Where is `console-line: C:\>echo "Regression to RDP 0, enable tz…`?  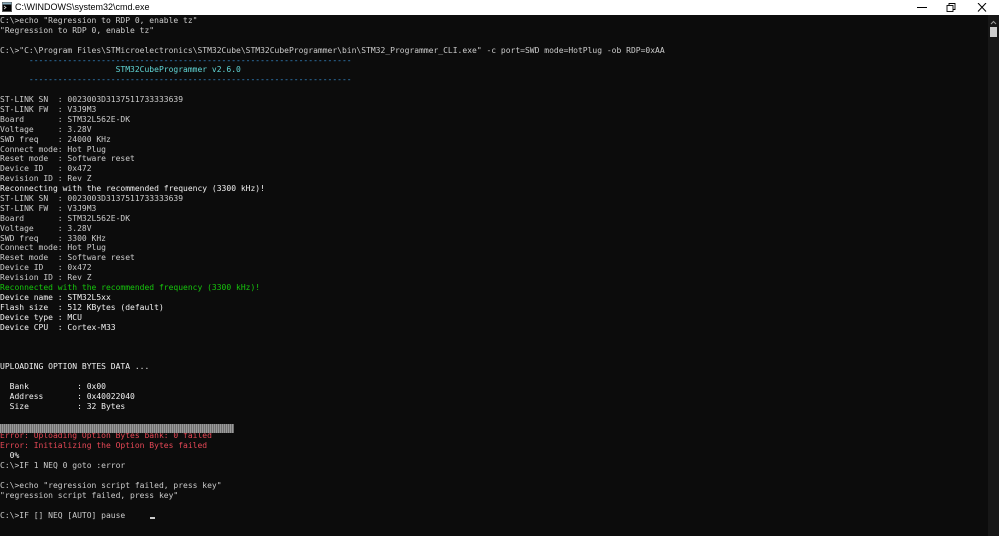
console-line: C:\>echo "Regression to RDP 0, enable tz… is located at coordinates (99, 20).